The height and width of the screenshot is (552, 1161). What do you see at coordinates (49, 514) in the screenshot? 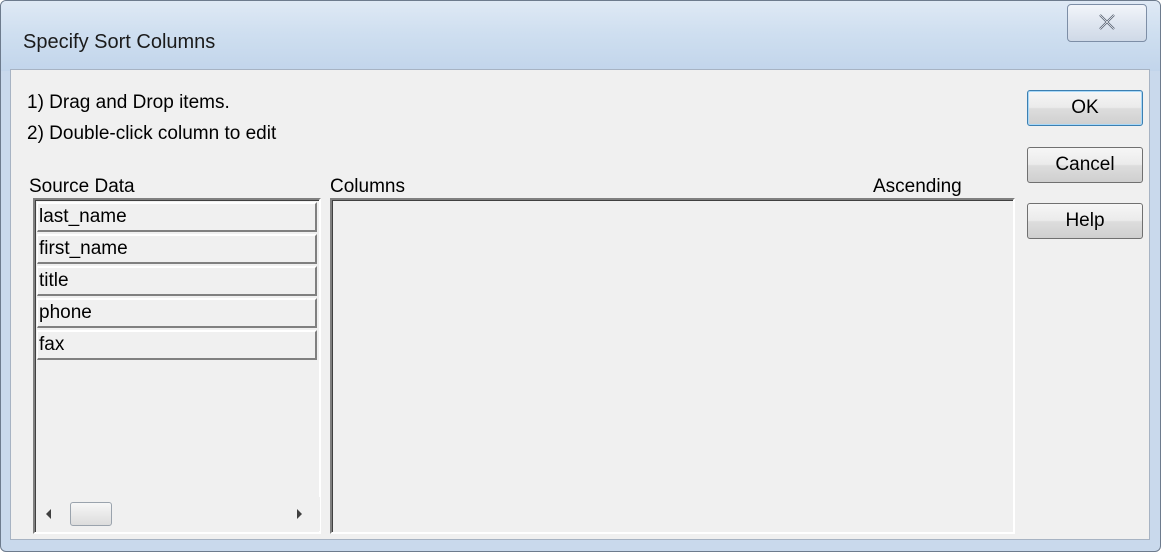
I see `scroll-left-icon` at bounding box center [49, 514].